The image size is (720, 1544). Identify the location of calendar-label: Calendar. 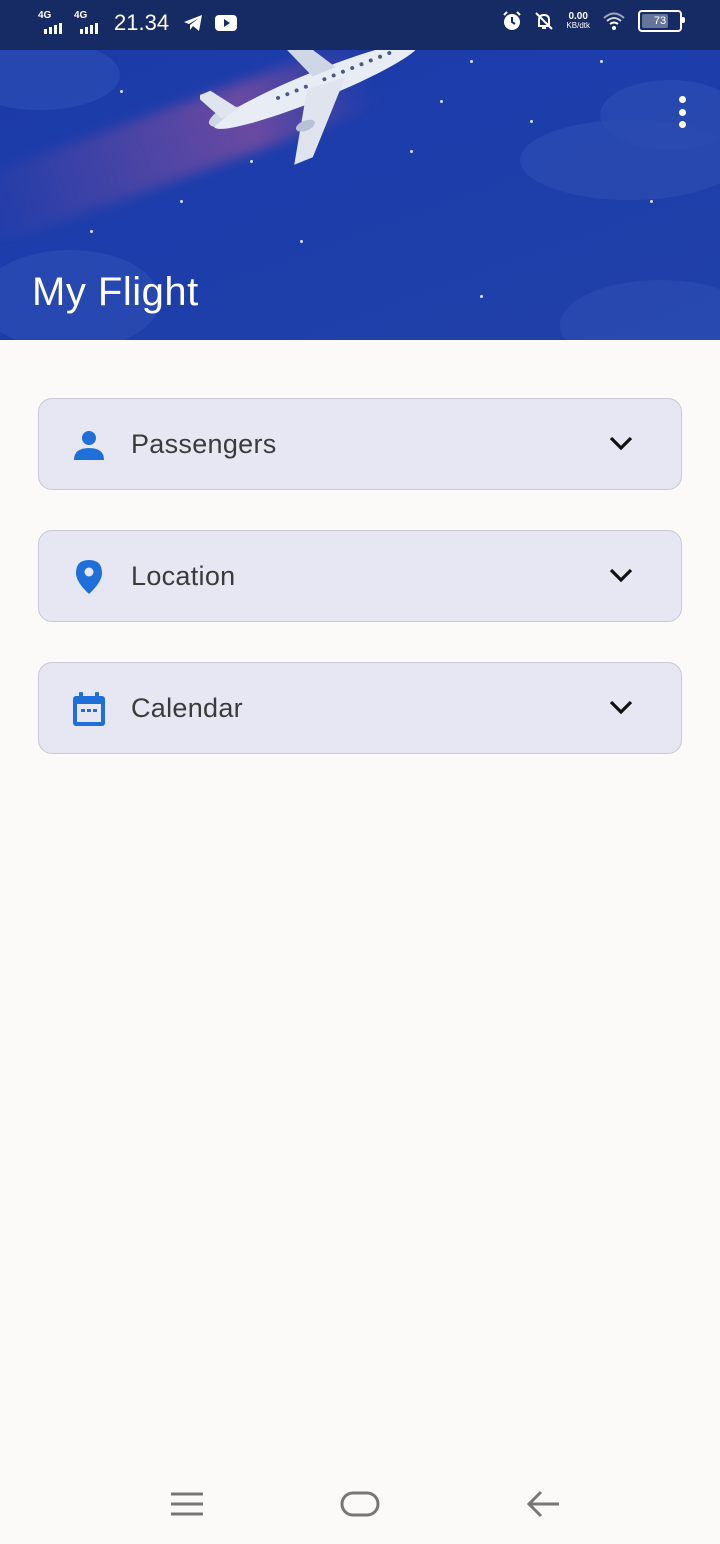
(187, 708).